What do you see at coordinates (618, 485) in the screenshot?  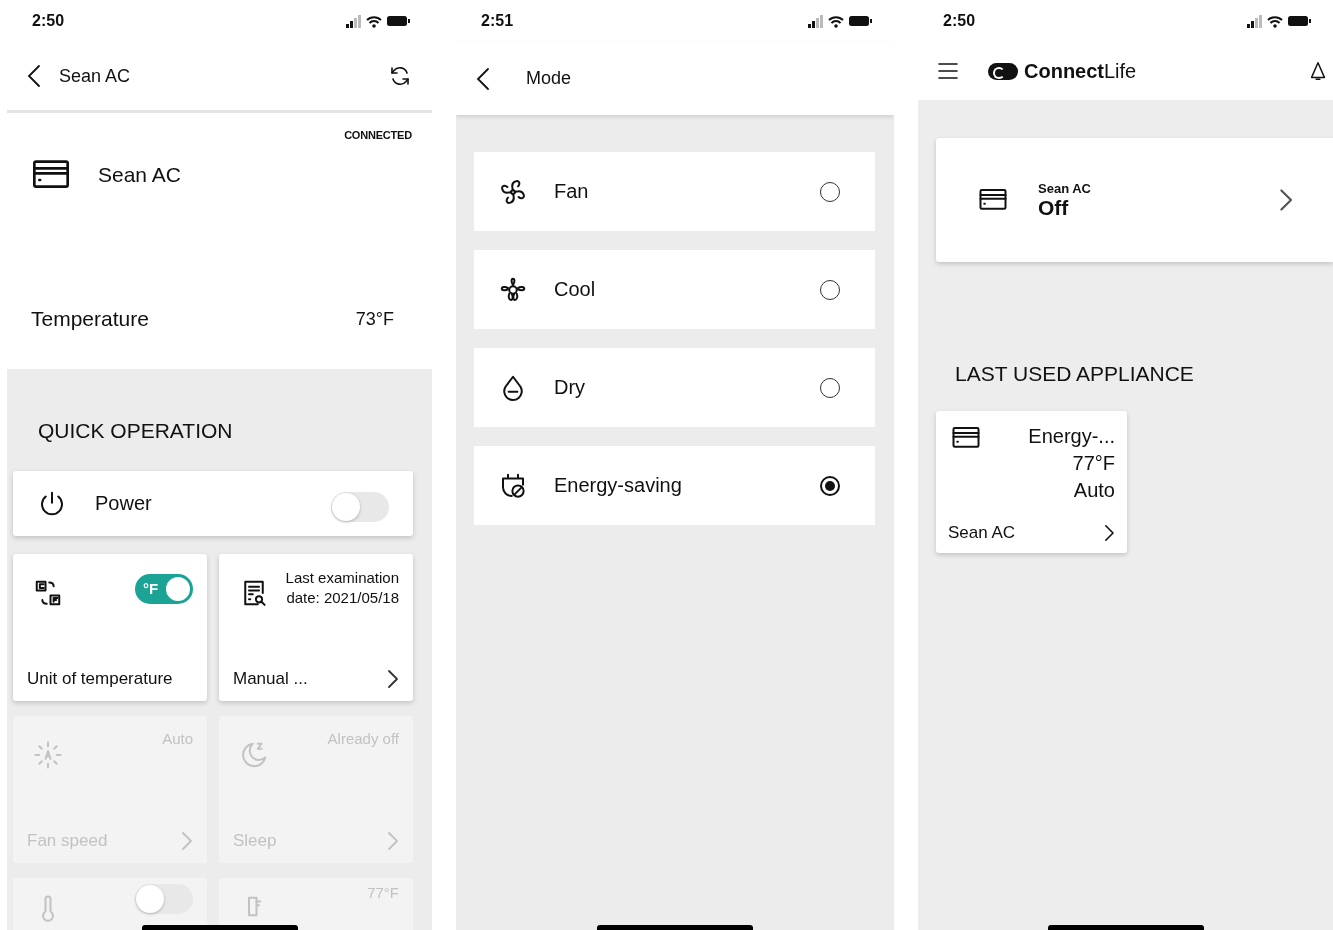 I see `mode-label: Energy-saving` at bounding box center [618, 485].